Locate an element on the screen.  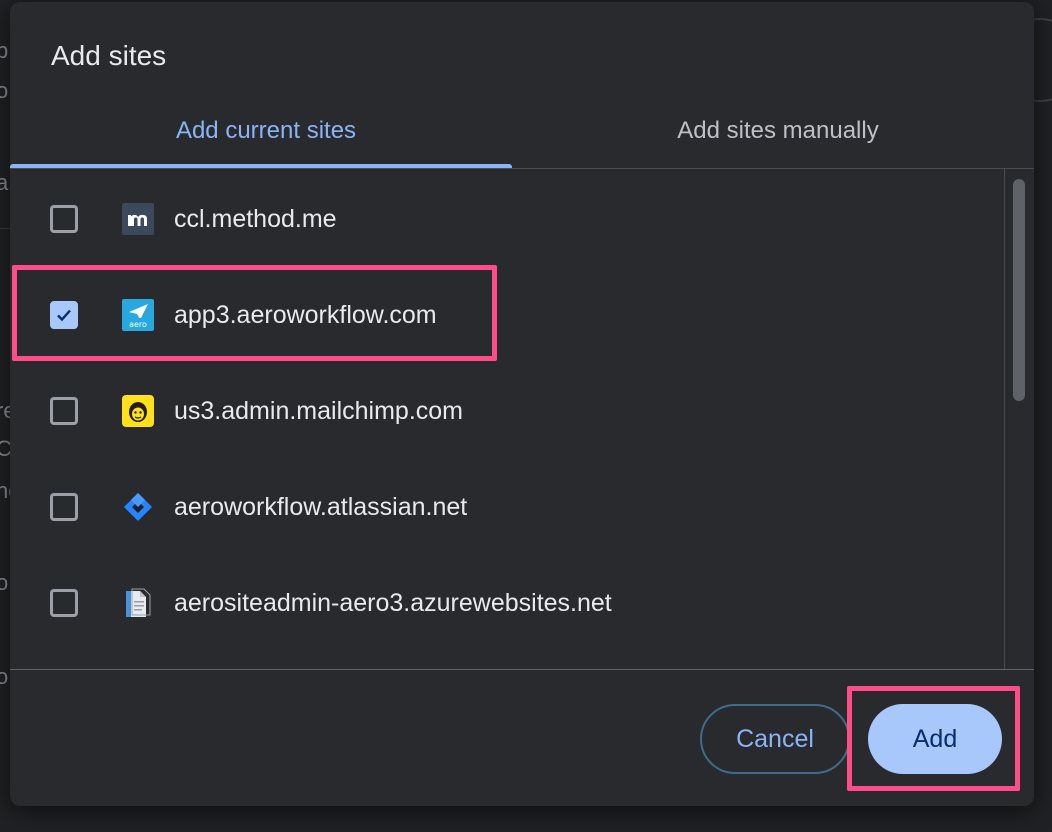
svg-text: aero is located at coordinates (138, 324).